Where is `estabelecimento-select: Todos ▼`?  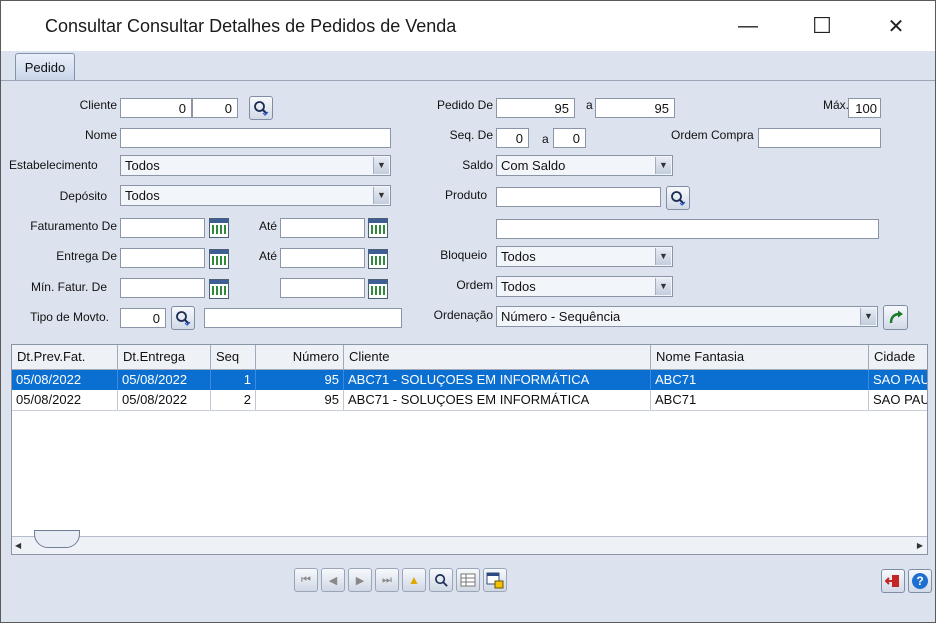
estabelecimento-select: Todos ▼ is located at coordinates (255, 165).